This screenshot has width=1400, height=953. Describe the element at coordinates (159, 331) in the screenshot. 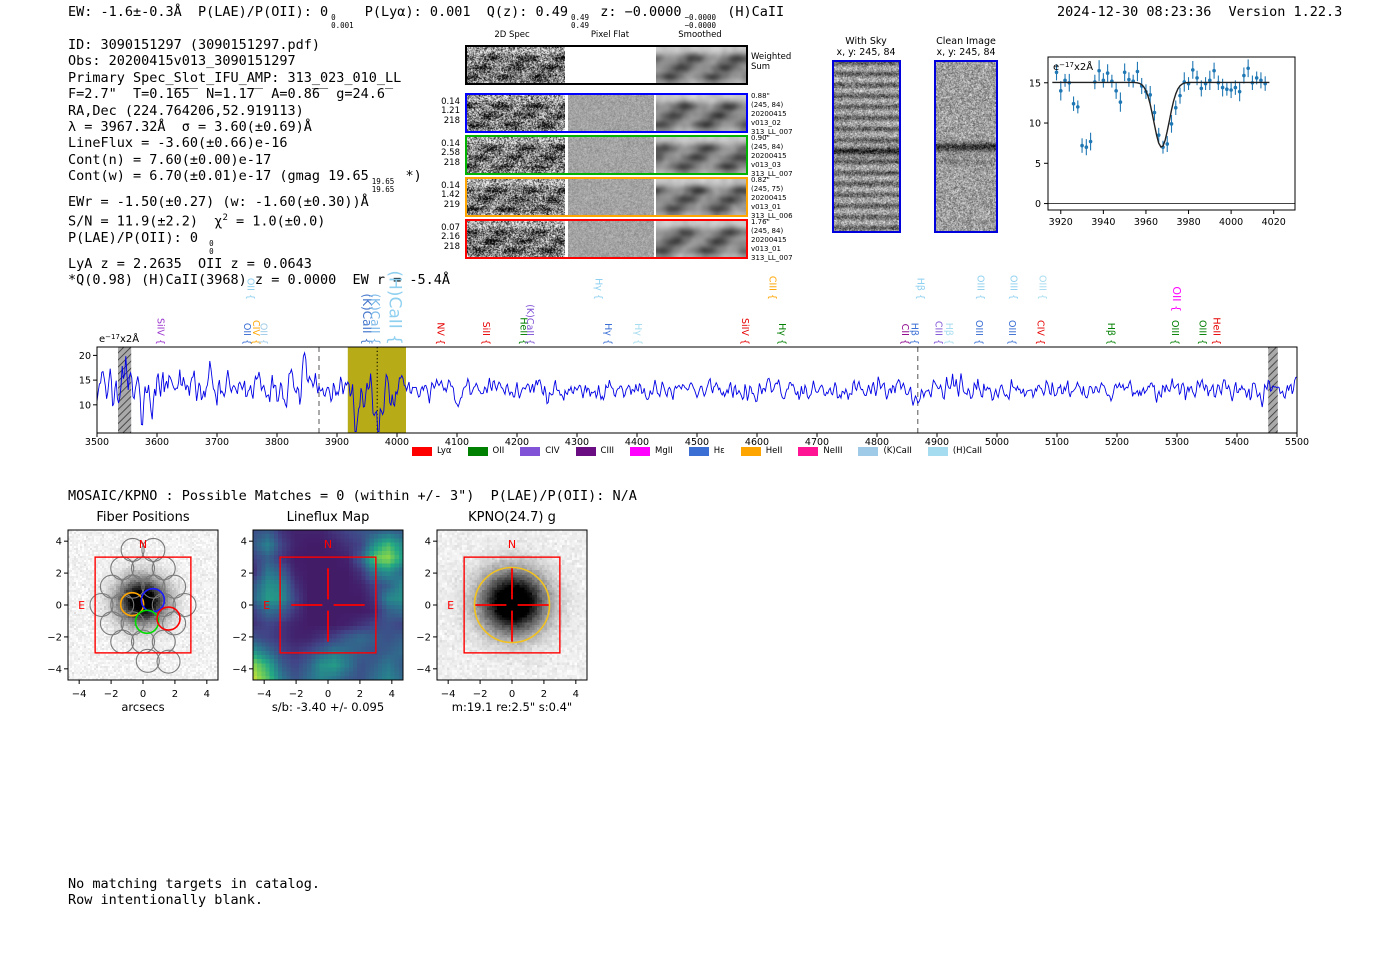

I see `spectral-line-label-SiIV: SiIV {` at that location.